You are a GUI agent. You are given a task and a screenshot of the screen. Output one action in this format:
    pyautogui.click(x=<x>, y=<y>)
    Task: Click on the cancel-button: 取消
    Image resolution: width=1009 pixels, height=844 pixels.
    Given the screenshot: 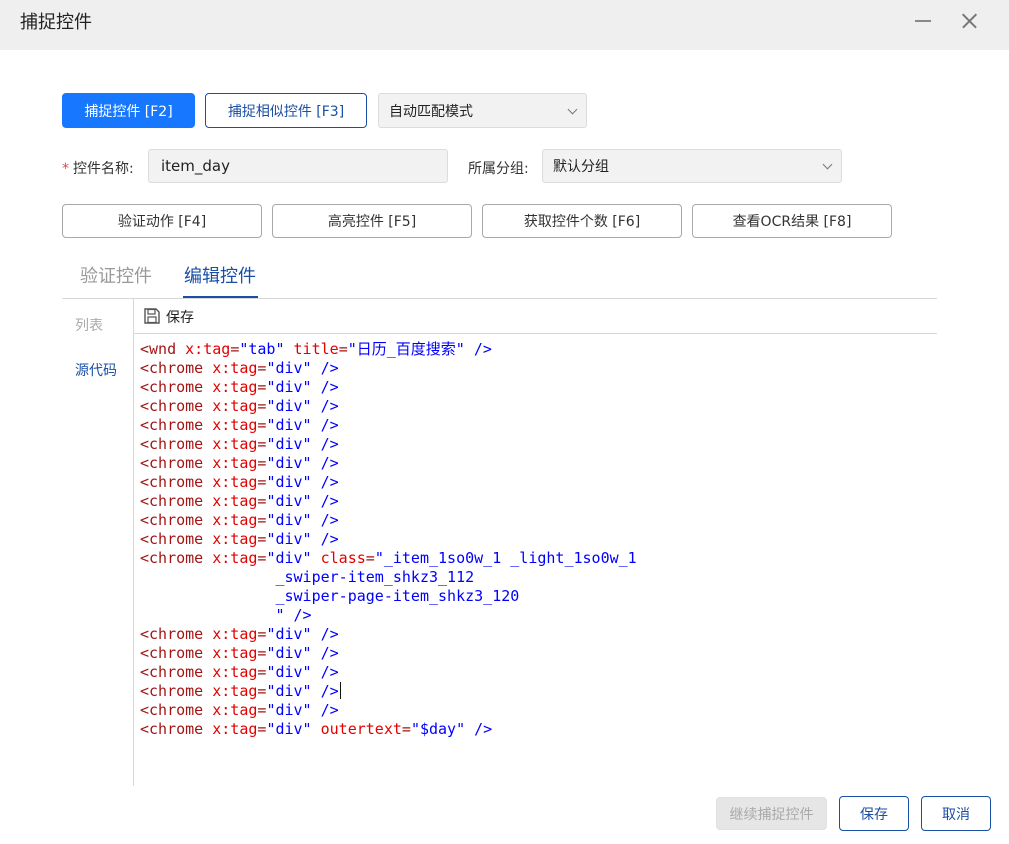 What is the action you would take?
    pyautogui.click(x=956, y=813)
    